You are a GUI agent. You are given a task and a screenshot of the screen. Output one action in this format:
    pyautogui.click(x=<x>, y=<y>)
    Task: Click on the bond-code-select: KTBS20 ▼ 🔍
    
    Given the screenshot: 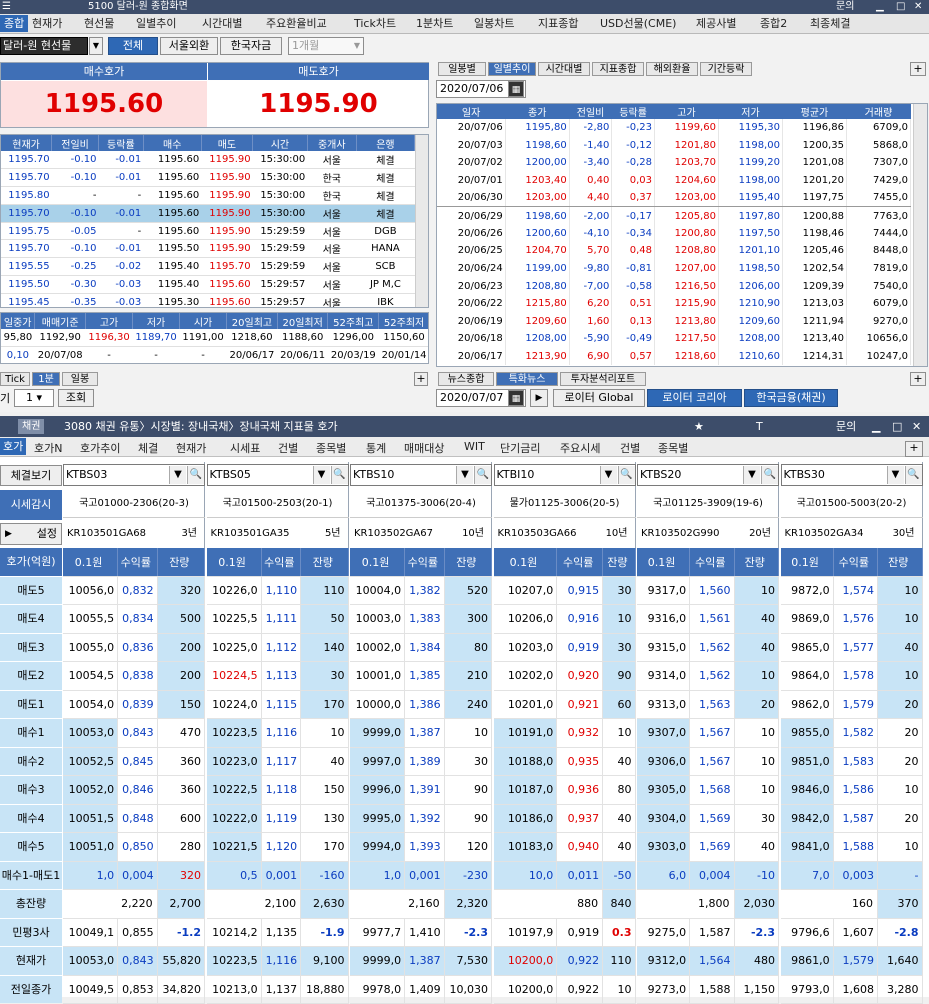 What is the action you would take?
    pyautogui.click(x=708, y=475)
    